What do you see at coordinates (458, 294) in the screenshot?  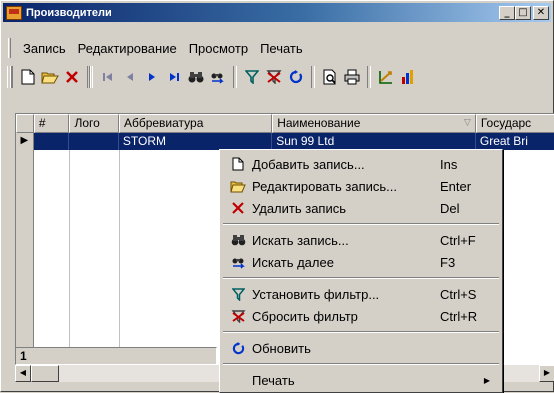 I see `menu-item-shortcut: Ctrl+S` at bounding box center [458, 294].